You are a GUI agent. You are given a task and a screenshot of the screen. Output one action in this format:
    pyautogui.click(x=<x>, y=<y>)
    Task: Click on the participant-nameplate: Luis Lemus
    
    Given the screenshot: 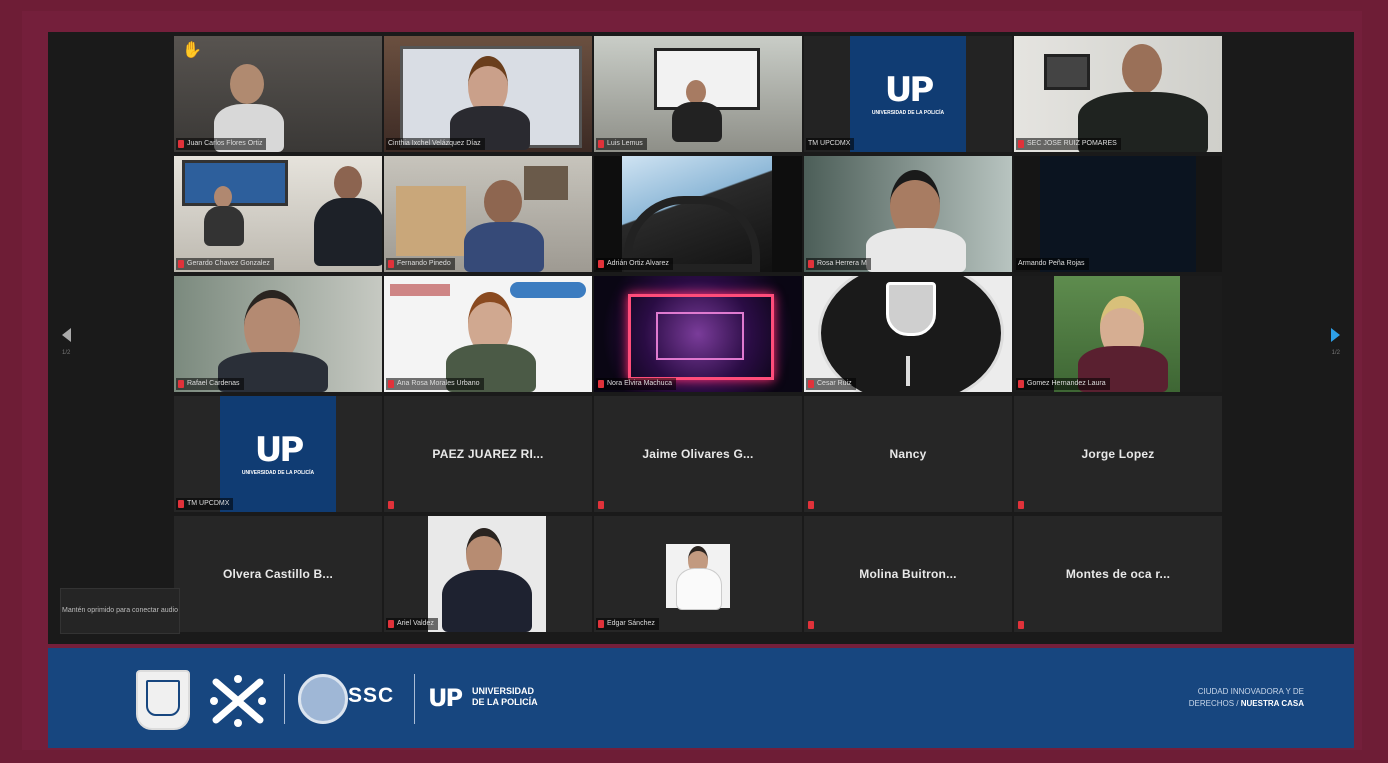 What is the action you would take?
    pyautogui.click(x=621, y=144)
    